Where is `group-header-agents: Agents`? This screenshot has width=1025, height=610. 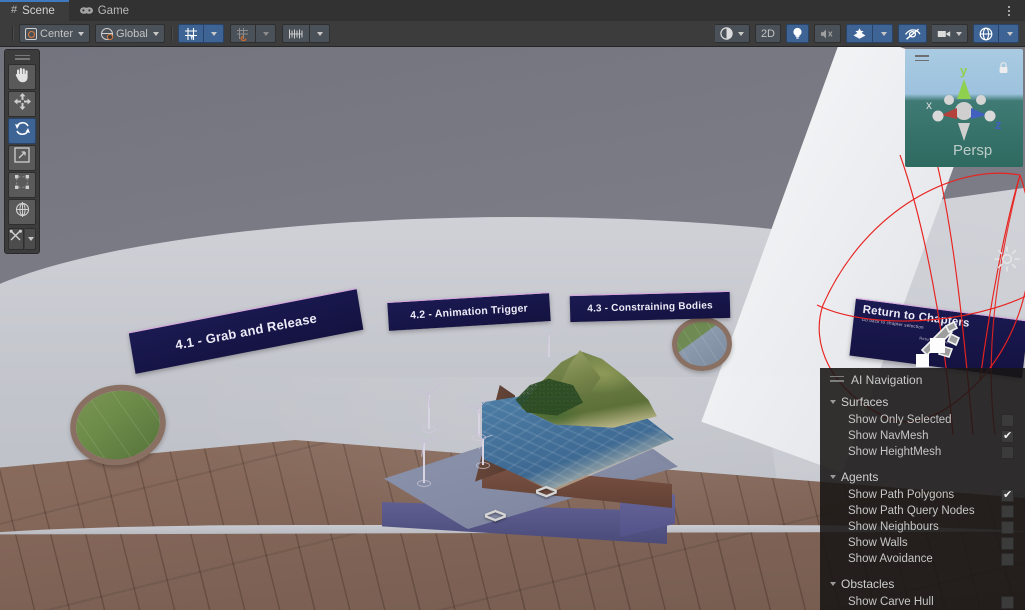 group-header-agents: Agents is located at coordinates (922, 477).